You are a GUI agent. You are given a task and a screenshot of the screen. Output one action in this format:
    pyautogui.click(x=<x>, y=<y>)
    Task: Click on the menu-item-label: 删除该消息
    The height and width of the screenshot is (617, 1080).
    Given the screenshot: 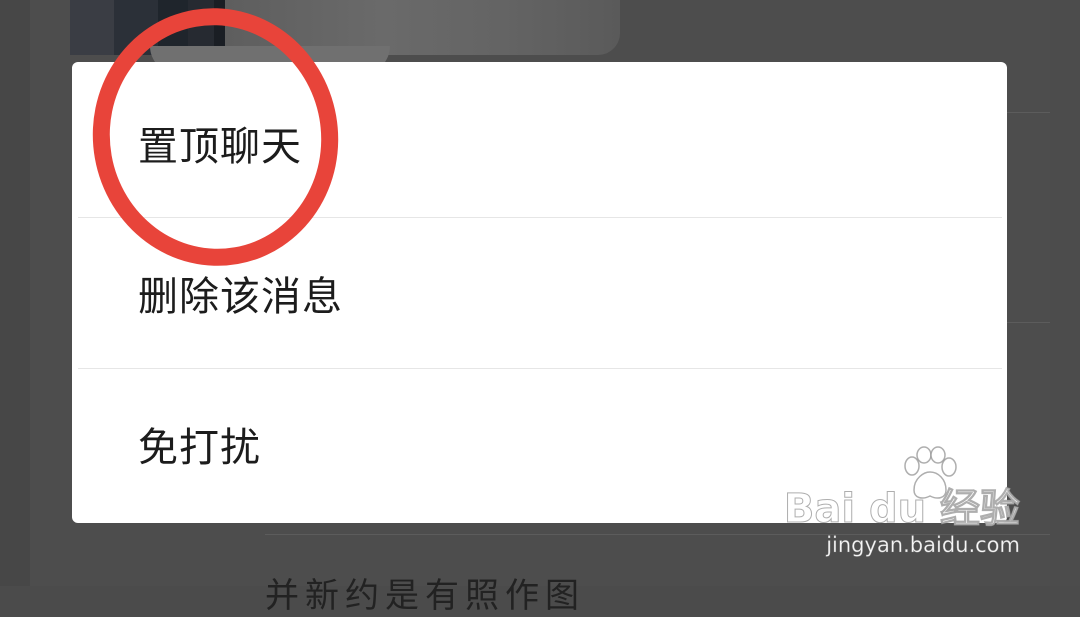 What is the action you would take?
    pyautogui.click(x=240, y=297)
    